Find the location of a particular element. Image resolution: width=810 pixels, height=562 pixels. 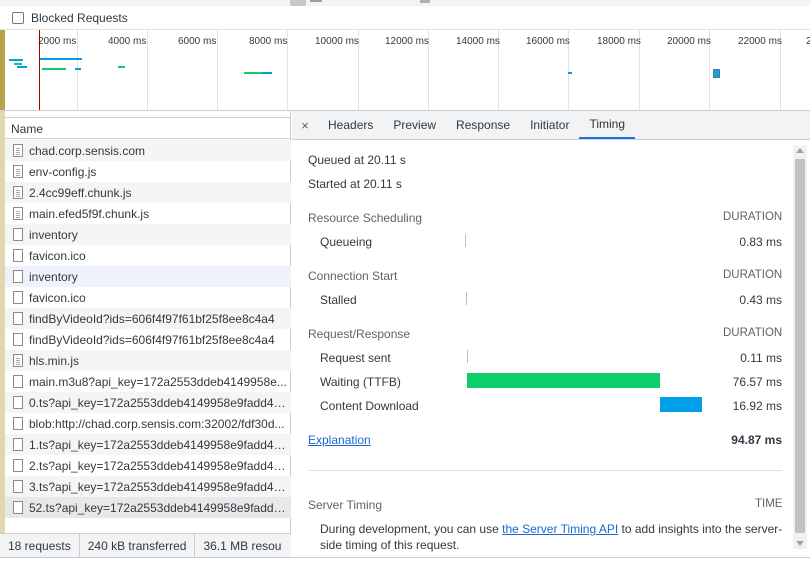

tab-response: Response is located at coordinates (483, 125).